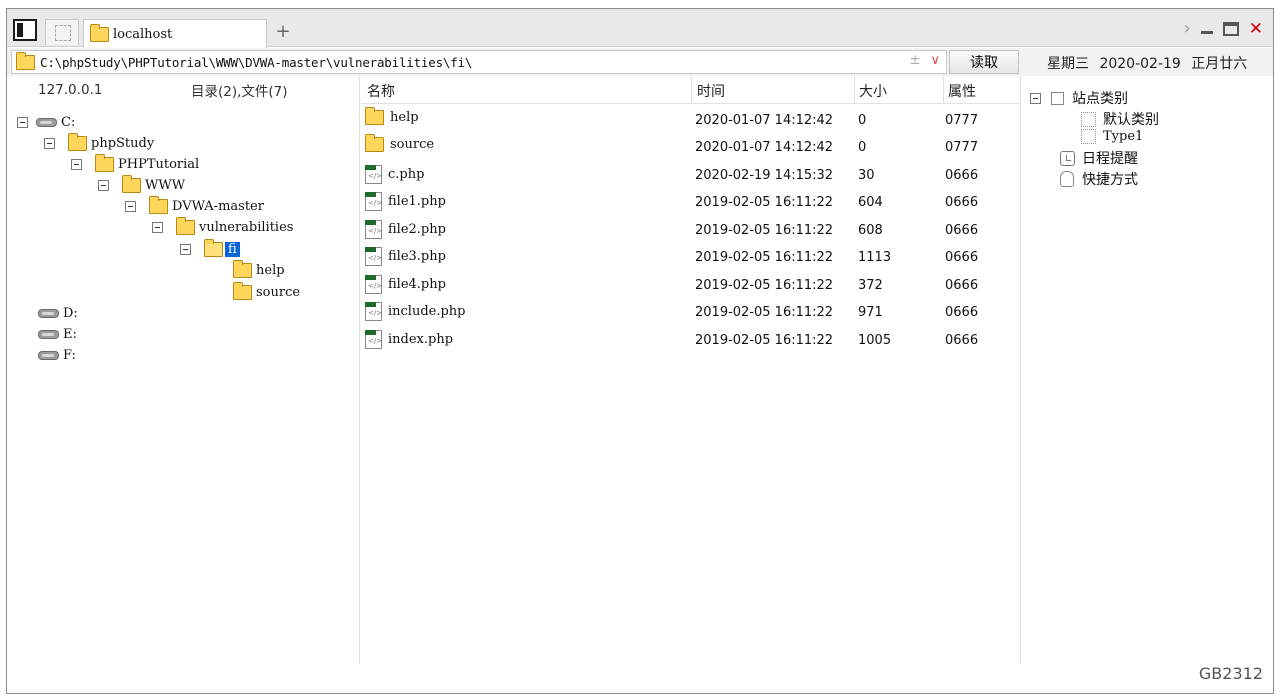 The width and height of the screenshot is (1280, 700). I want to click on tree-node-phpstudy: phpStudy, so click(99, 143).